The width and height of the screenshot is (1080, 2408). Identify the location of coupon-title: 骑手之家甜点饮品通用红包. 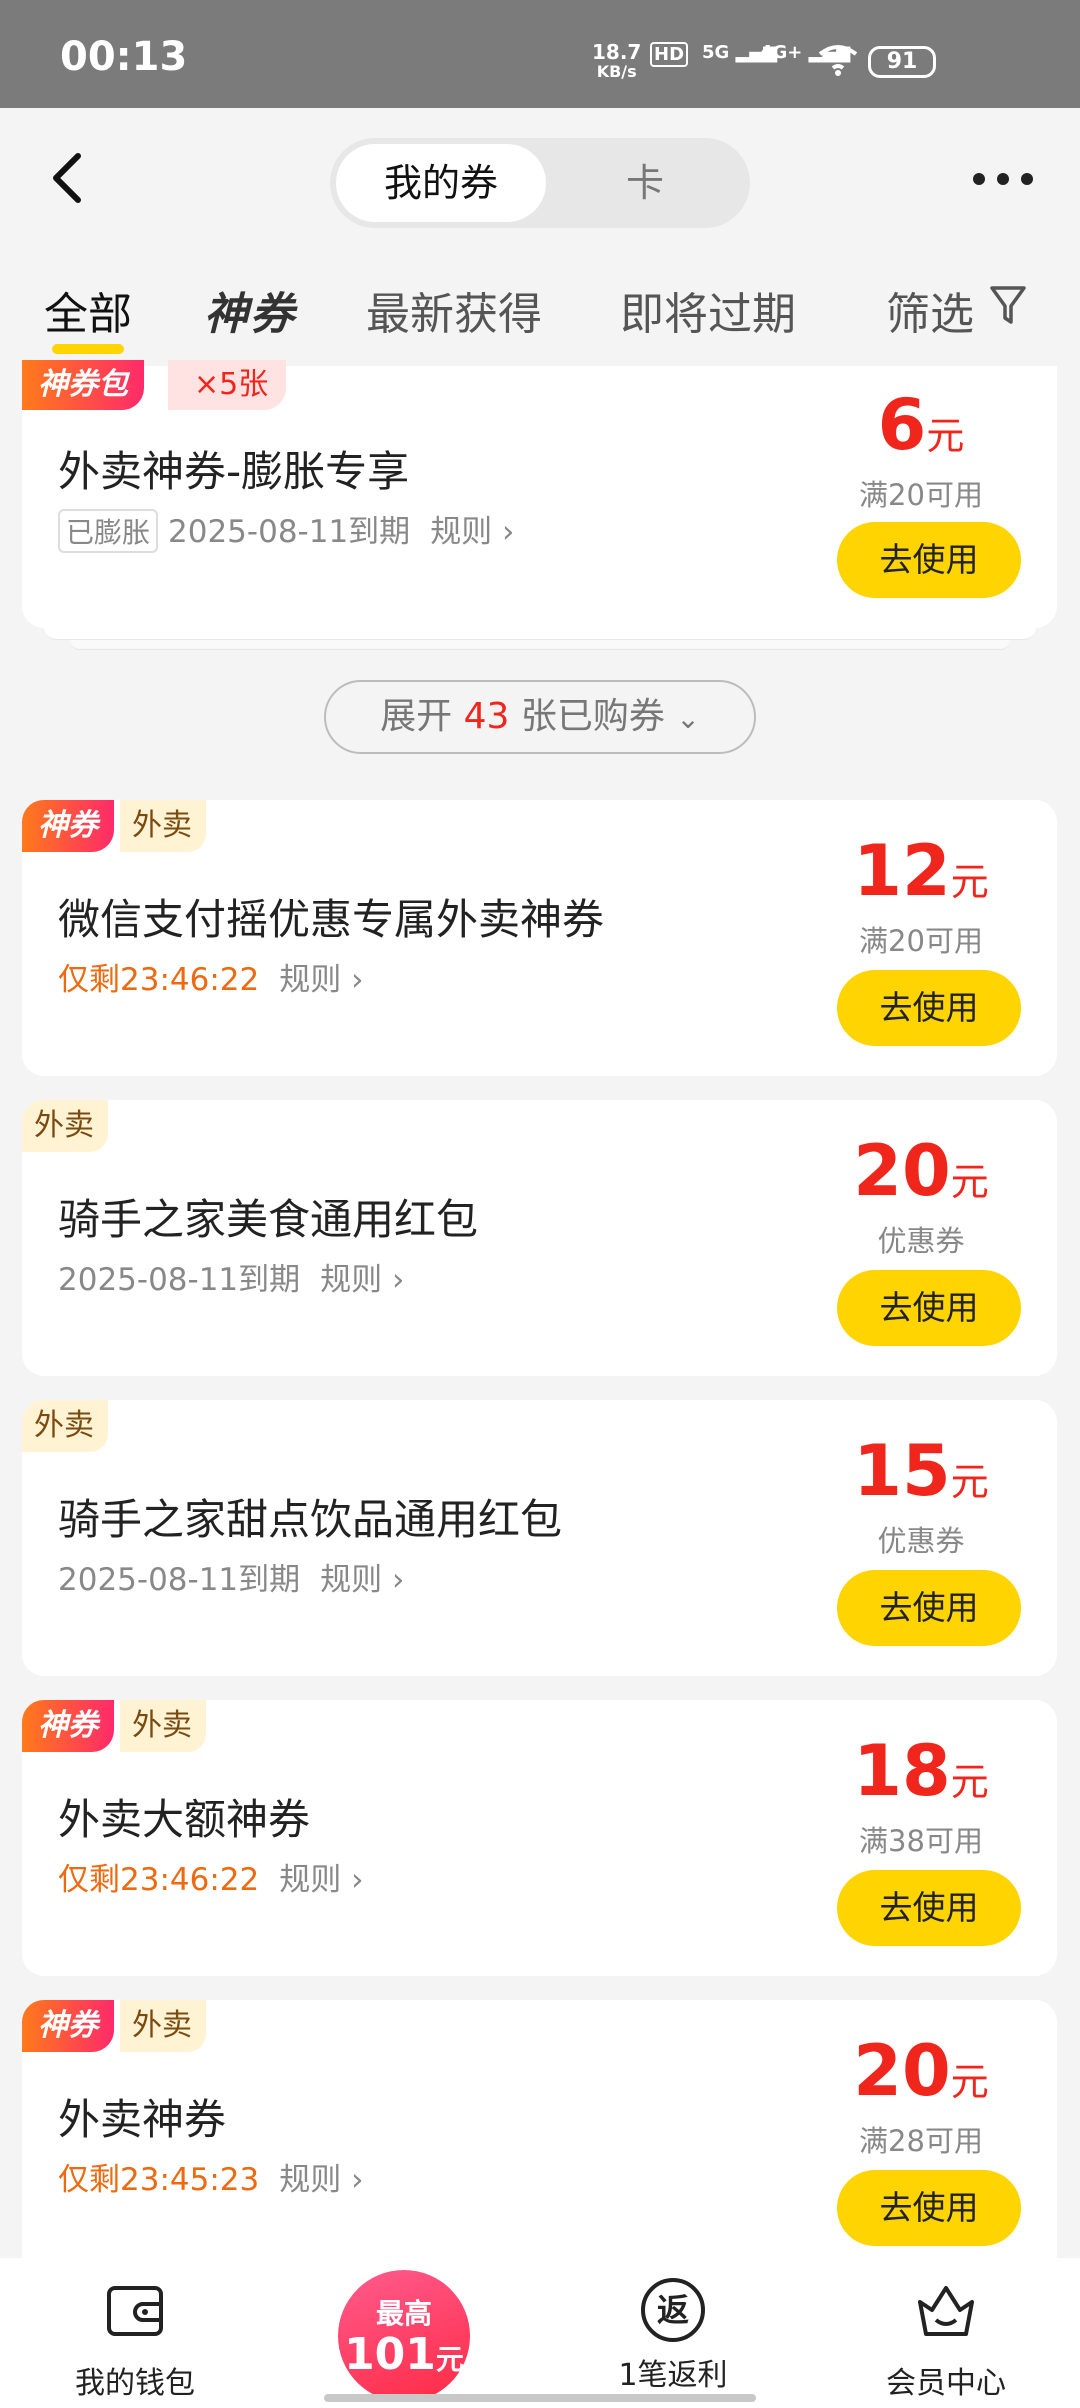
(310, 1519).